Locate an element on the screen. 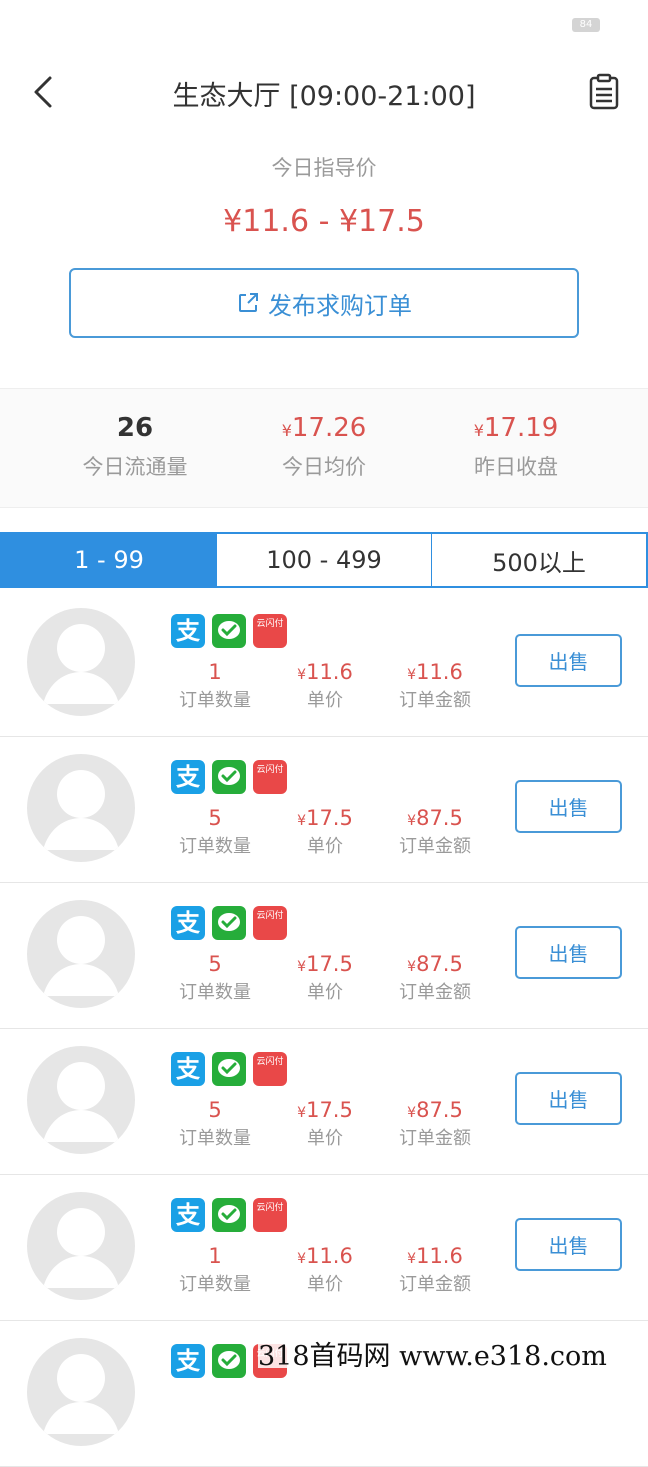  quantity-tabs: 1 - 99 100 - 499 500以上 is located at coordinates (324, 560).